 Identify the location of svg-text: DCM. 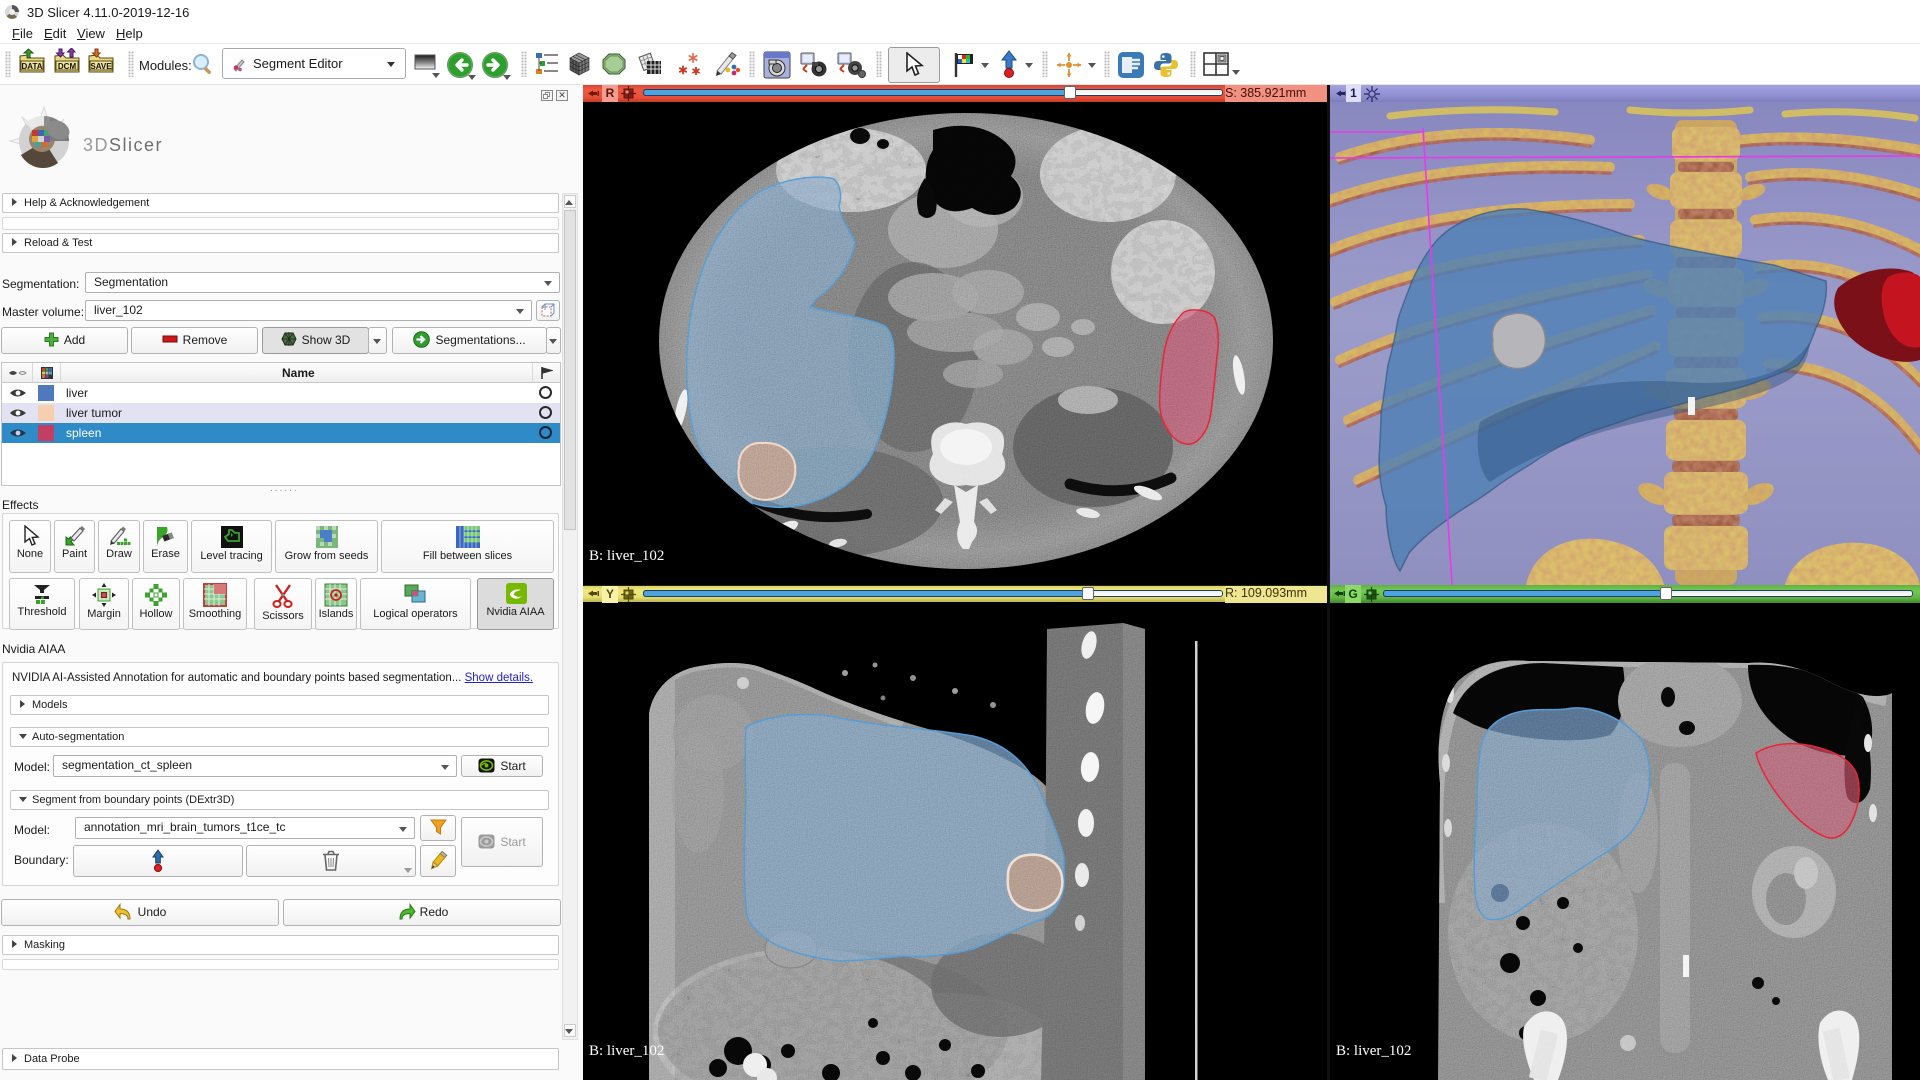
(67, 66).